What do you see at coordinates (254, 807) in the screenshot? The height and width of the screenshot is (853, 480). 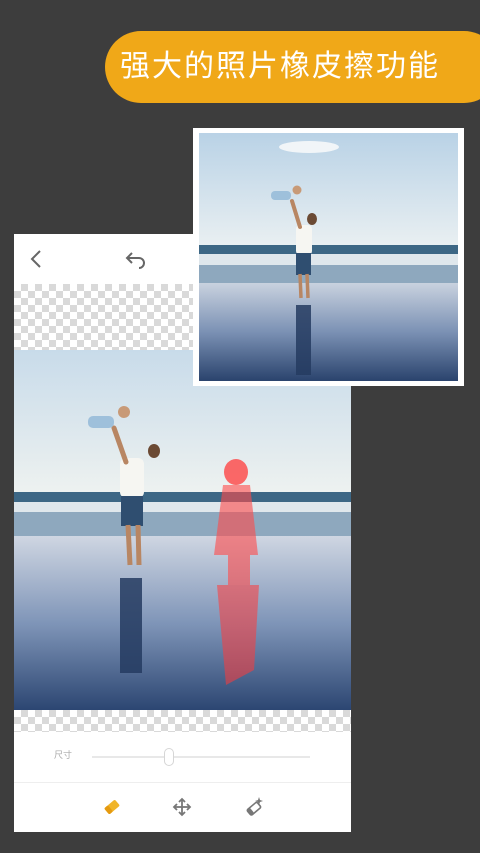 I see `magic-eraser-icon` at bounding box center [254, 807].